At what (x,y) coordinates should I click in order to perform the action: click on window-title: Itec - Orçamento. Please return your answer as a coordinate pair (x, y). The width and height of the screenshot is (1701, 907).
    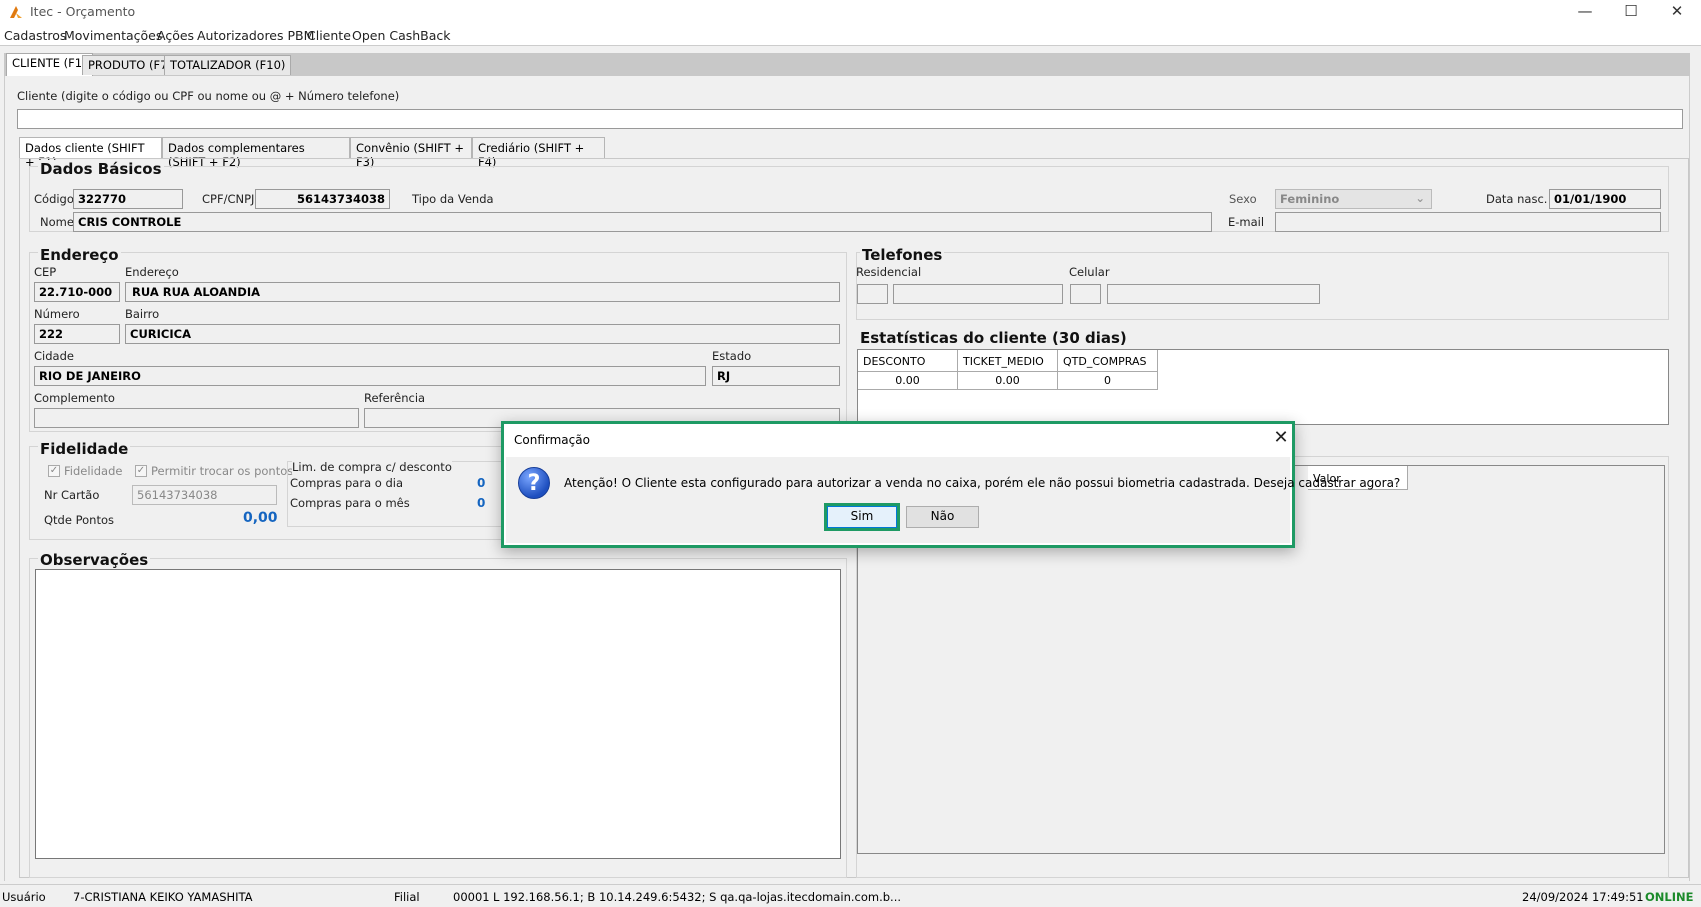
    Looking at the image, I should click on (83, 11).